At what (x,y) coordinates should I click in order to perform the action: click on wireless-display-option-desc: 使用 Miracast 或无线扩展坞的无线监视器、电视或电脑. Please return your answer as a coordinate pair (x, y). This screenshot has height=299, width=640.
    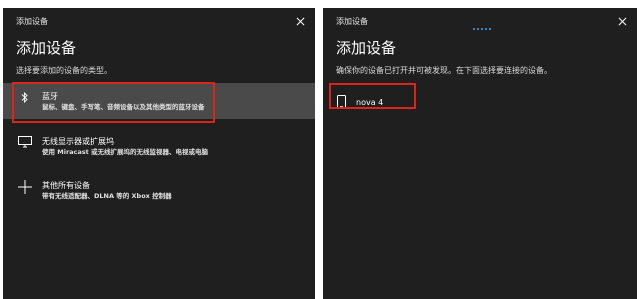
    Looking at the image, I should click on (125, 152).